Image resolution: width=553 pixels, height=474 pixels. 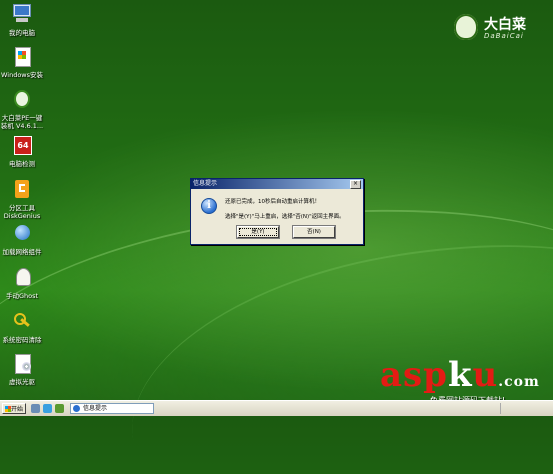 I want to click on quicklaunch-network-icon, so click(x=47, y=408).